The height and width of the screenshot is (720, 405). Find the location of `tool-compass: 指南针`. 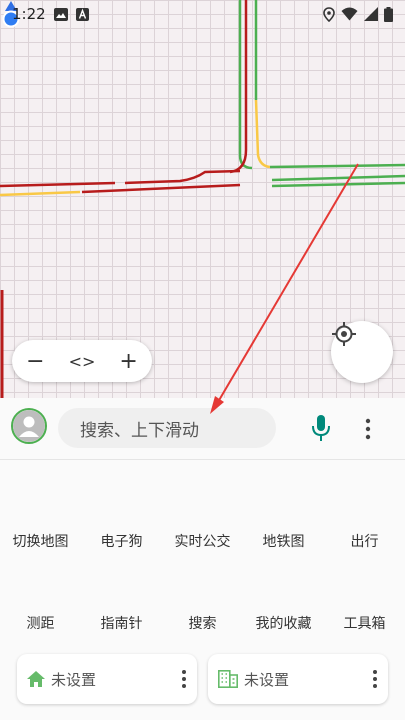

tool-compass: 指南针 is located at coordinates (121, 623).